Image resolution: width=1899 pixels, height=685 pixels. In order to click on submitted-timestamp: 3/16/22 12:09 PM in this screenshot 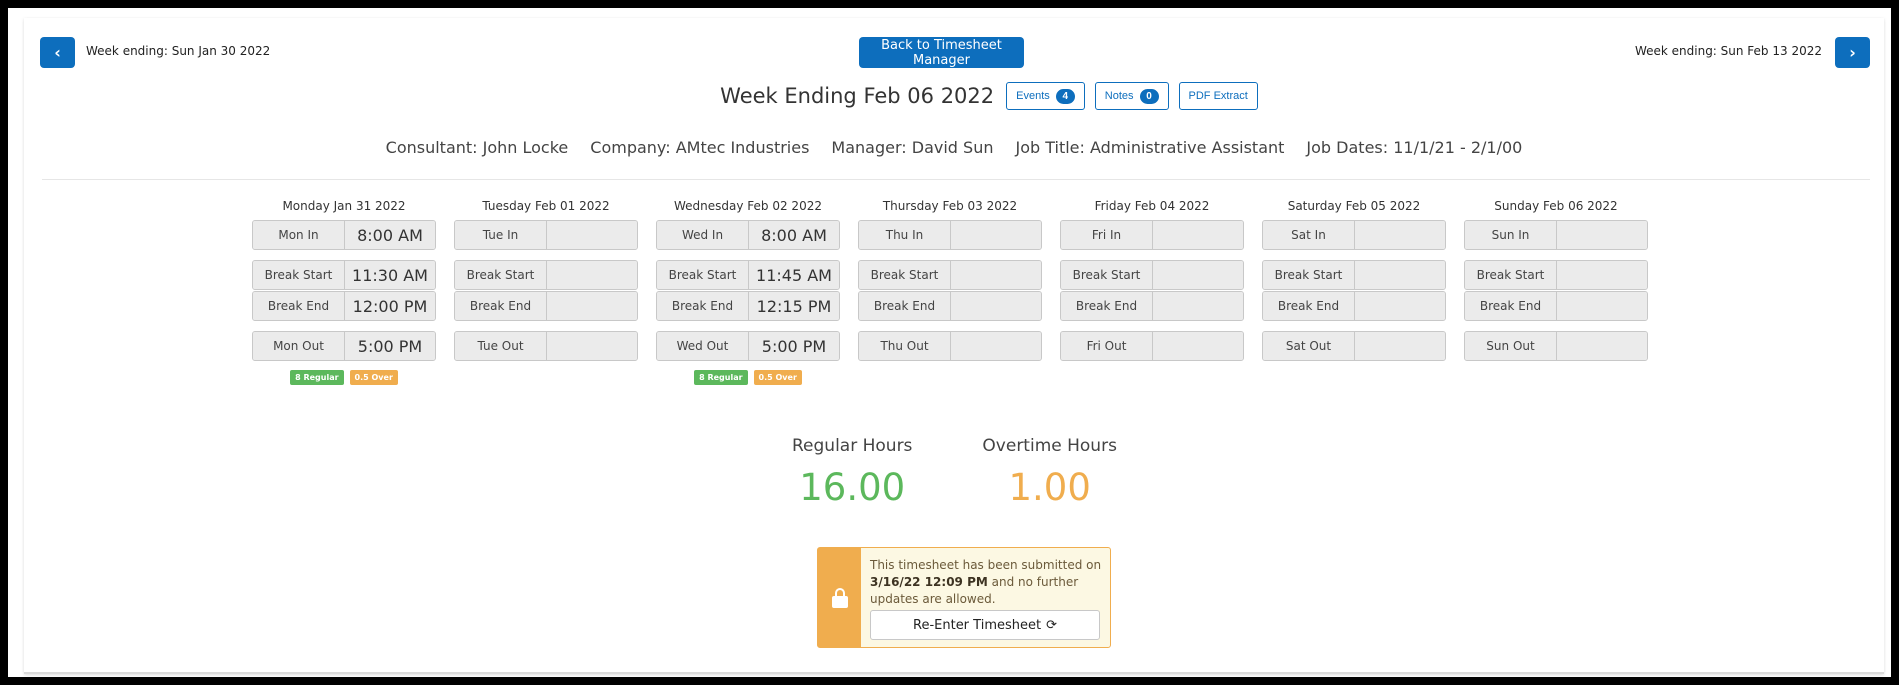, I will do `click(929, 582)`.